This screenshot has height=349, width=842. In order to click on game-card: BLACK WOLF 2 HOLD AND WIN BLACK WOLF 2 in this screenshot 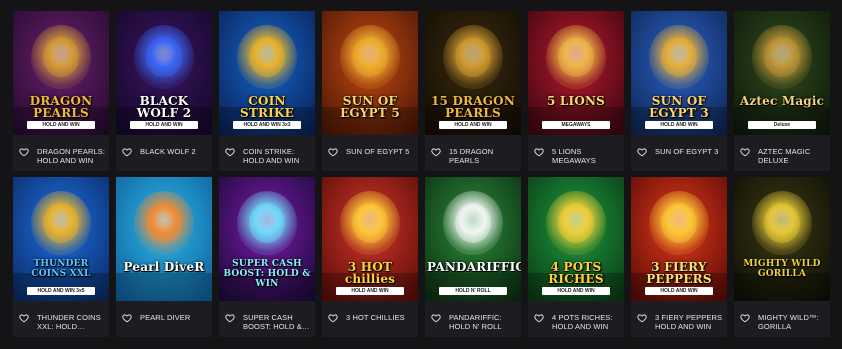, I will do `click(164, 91)`.